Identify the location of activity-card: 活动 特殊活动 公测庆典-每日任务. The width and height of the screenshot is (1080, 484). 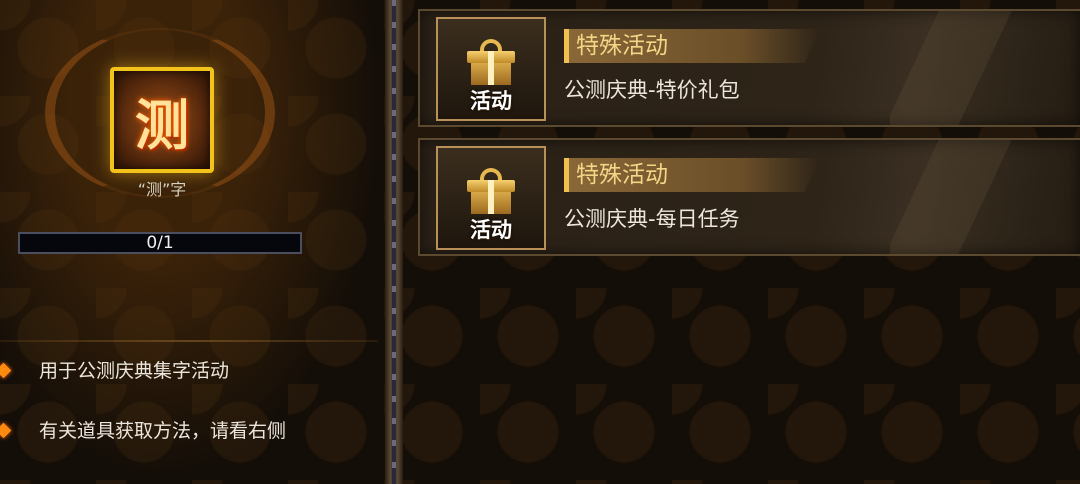
(749, 197).